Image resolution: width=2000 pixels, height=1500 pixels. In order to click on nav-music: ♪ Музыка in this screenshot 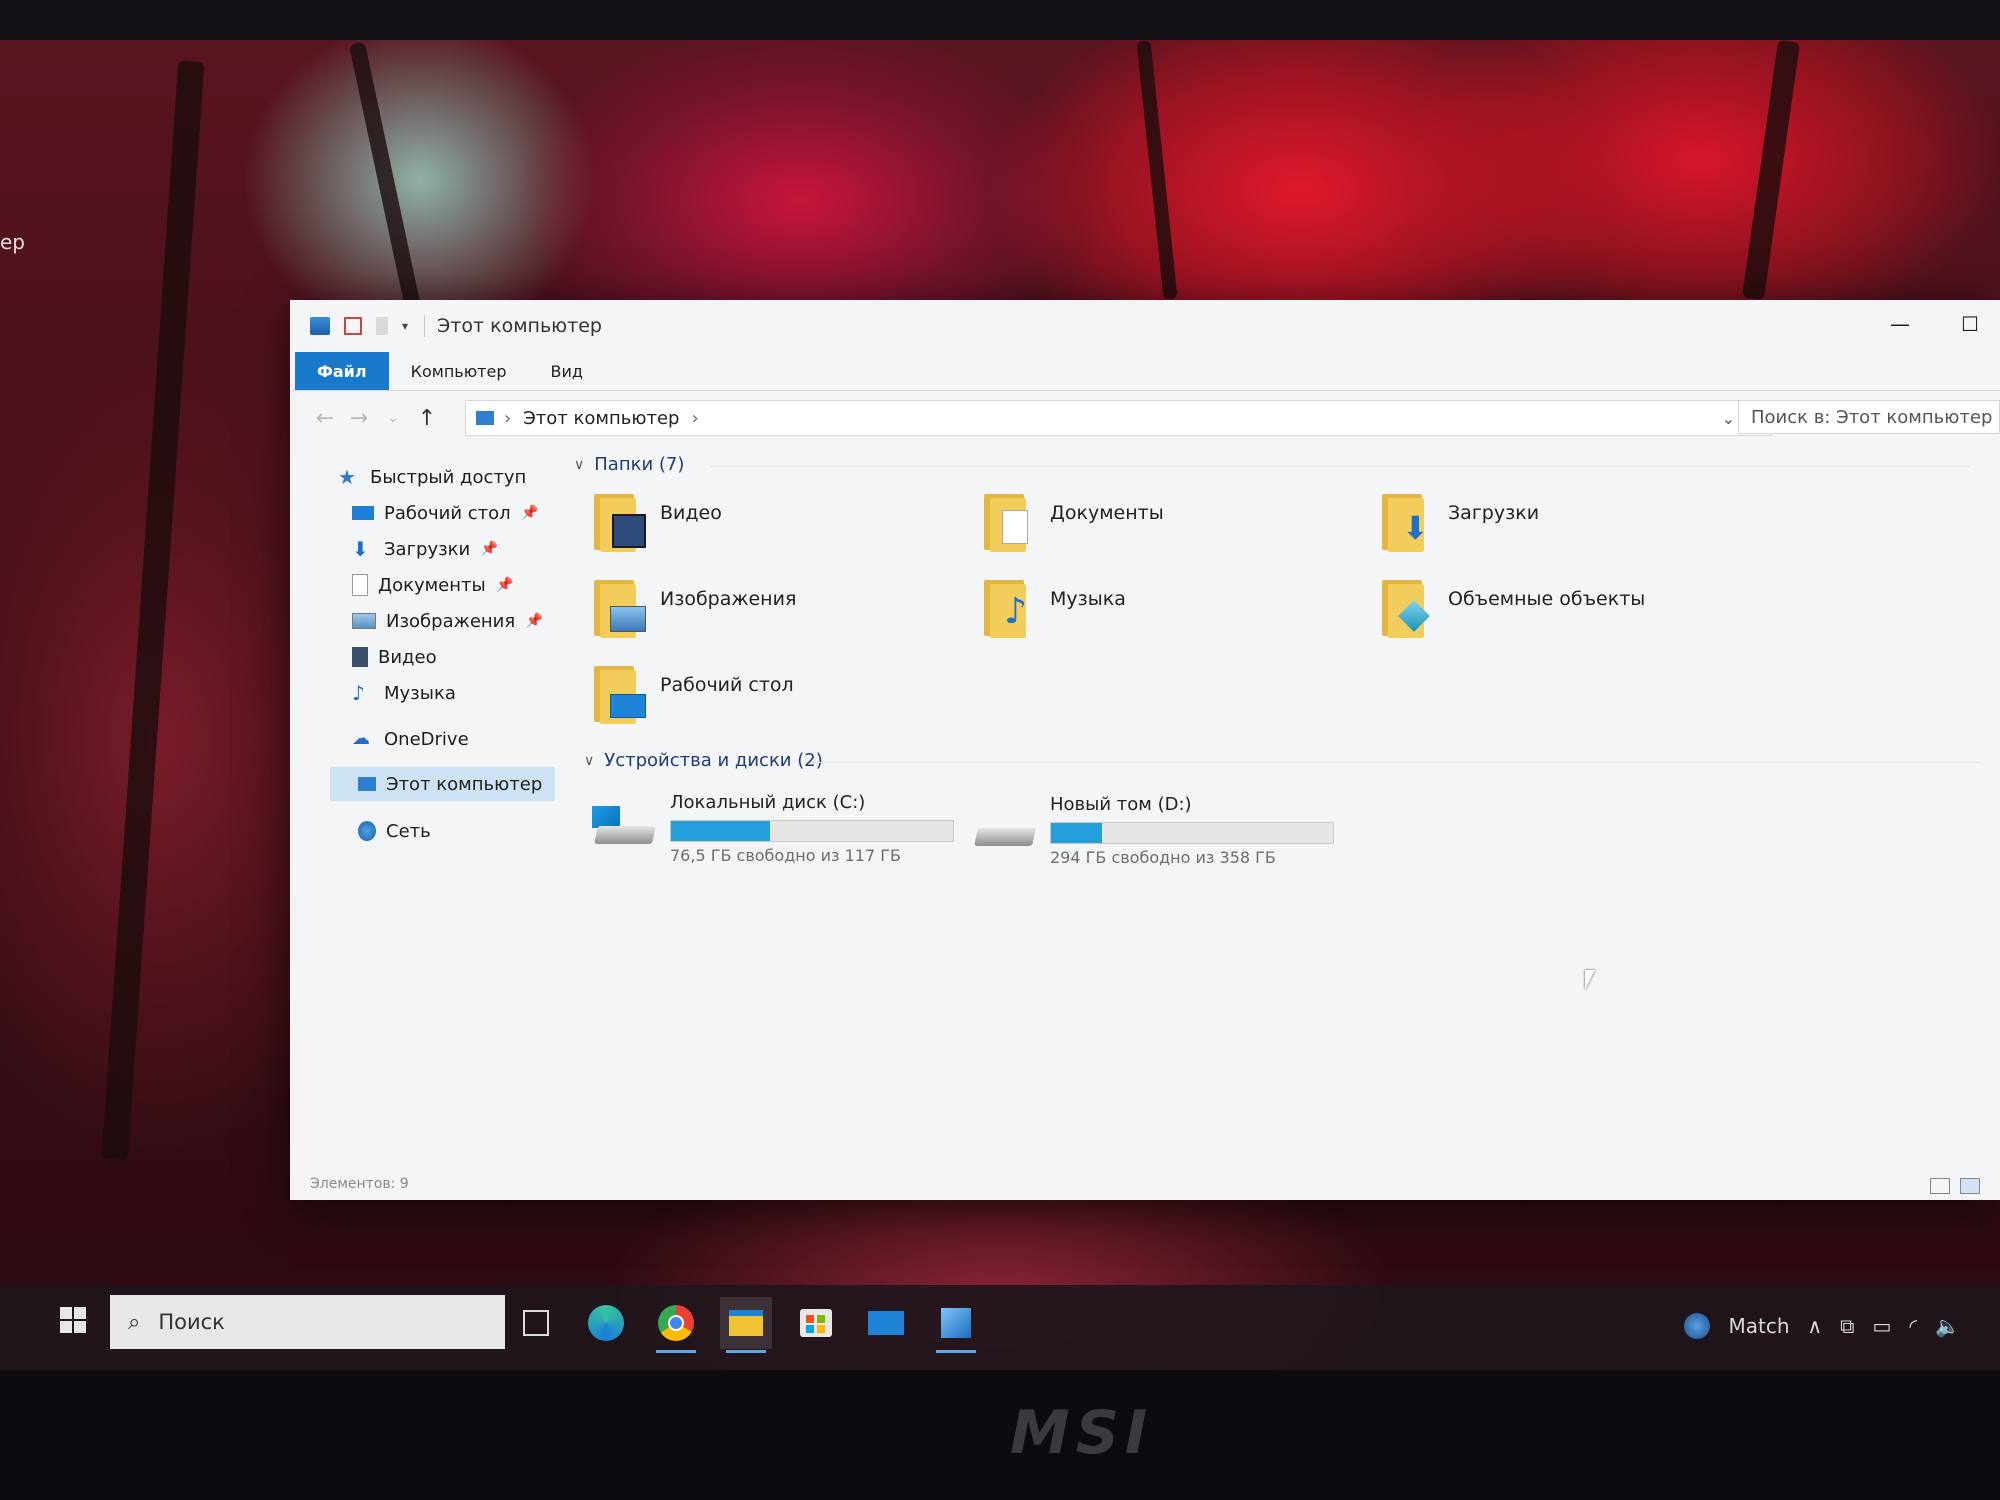, I will do `click(404, 693)`.